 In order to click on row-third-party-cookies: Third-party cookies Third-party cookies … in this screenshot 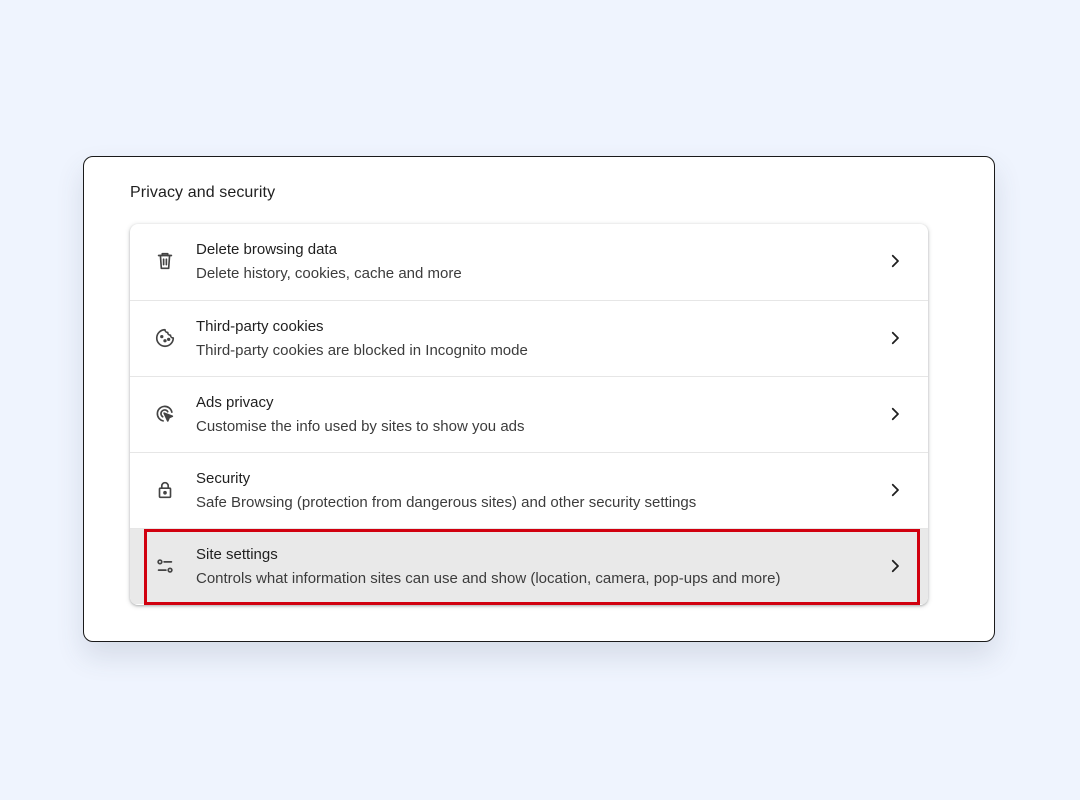, I will do `click(529, 338)`.